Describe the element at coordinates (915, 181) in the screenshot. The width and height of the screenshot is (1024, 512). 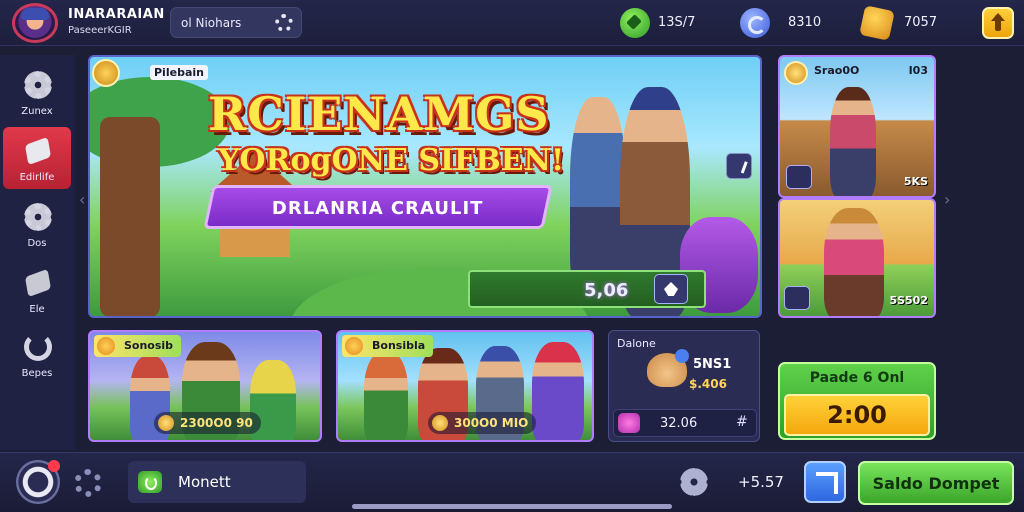
I see `offer-card-price: 5KS` at that location.